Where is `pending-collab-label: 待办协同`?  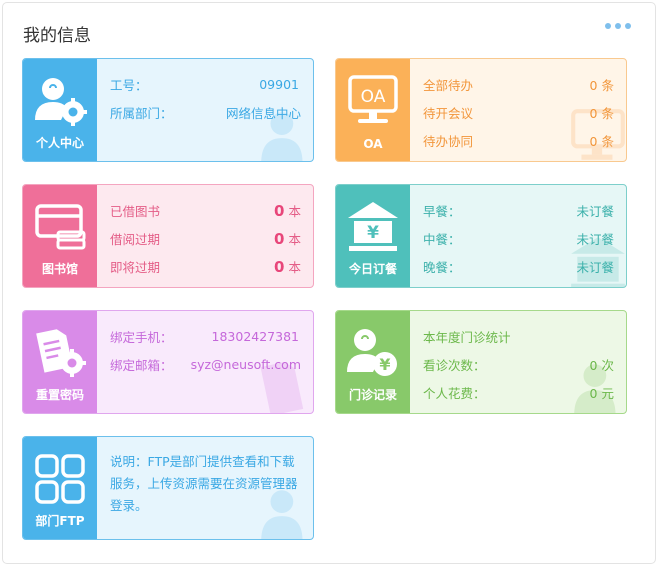
pending-collab-label: 待办协同 is located at coordinates (448, 141).